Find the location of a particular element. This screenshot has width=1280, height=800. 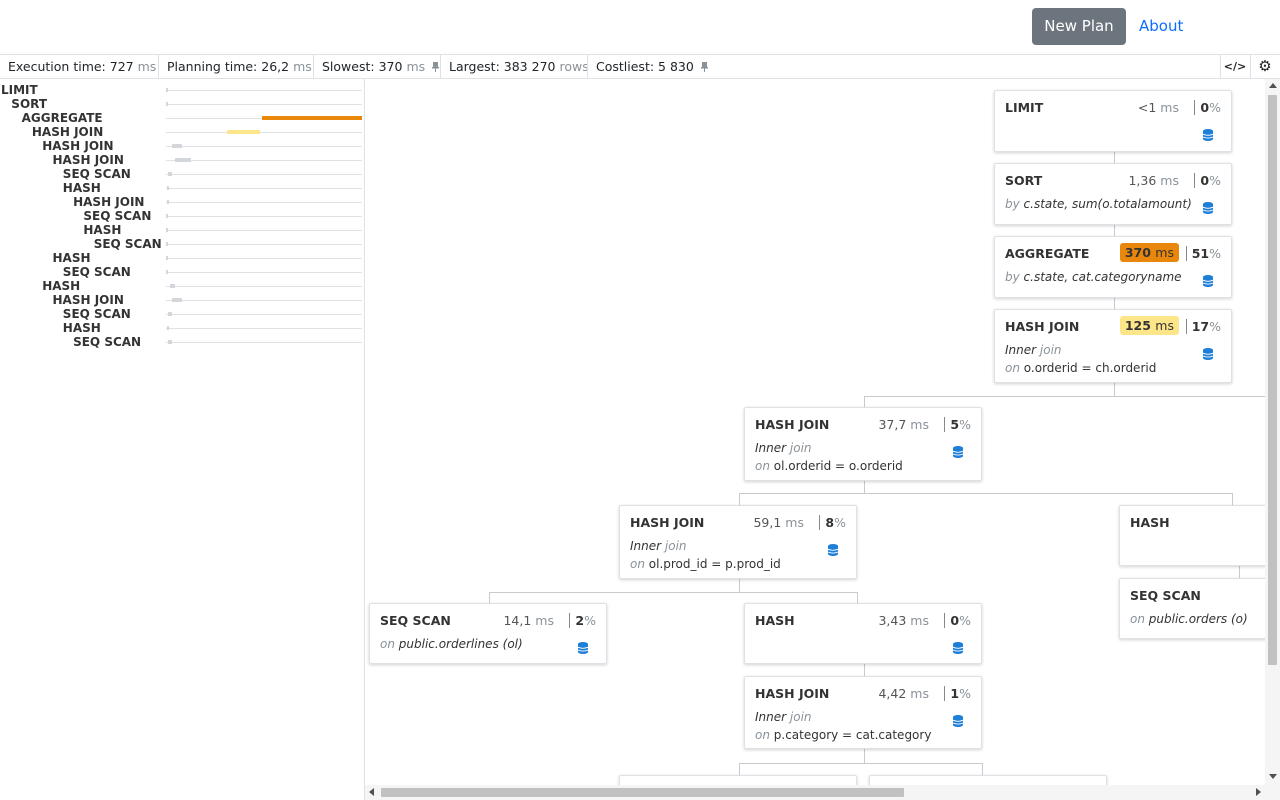

node-join-condition: on ol.prod_id = p.prod_id is located at coordinates (705, 564).